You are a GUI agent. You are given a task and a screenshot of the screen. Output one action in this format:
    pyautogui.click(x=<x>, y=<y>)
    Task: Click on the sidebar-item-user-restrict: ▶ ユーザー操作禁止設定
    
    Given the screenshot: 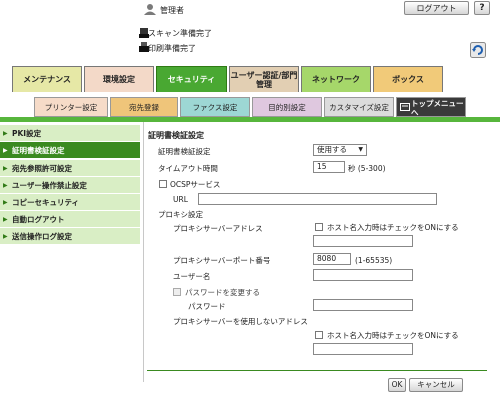 What is the action you would take?
    pyautogui.click(x=70, y=185)
    